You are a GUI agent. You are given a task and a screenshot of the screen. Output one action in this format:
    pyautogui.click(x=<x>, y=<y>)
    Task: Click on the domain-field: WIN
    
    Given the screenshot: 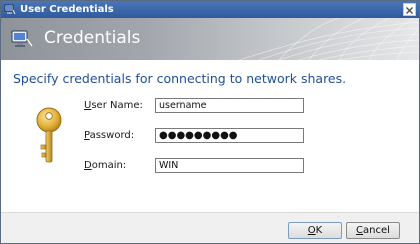 What is the action you would take?
    pyautogui.click(x=229, y=165)
    